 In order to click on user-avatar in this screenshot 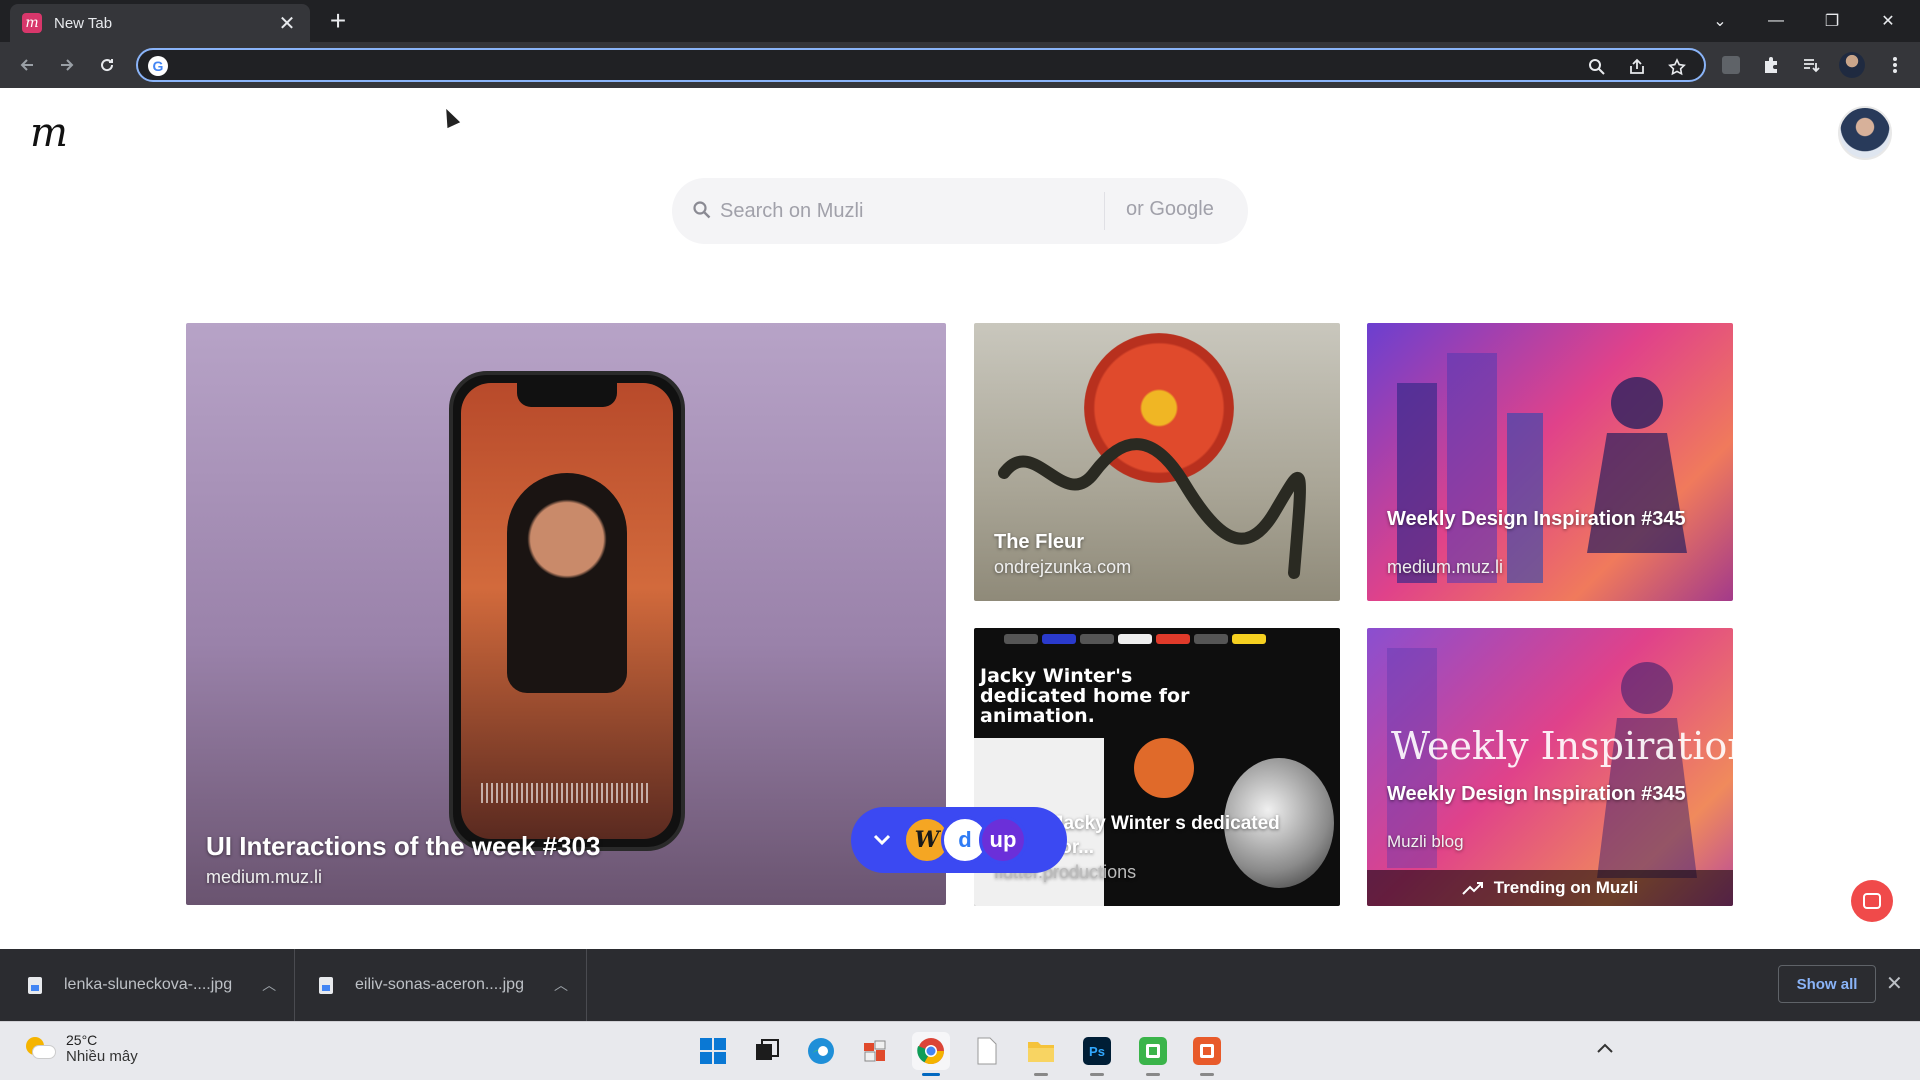, I will do `click(1865, 133)`.